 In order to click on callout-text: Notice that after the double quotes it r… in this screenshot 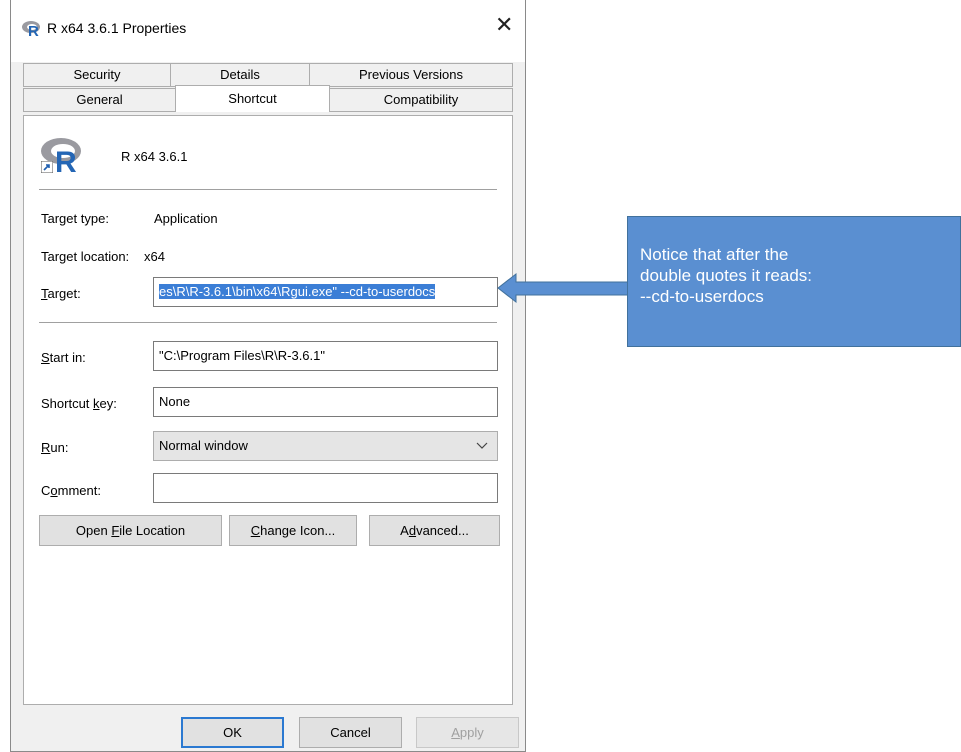, I will do `click(797, 275)`.